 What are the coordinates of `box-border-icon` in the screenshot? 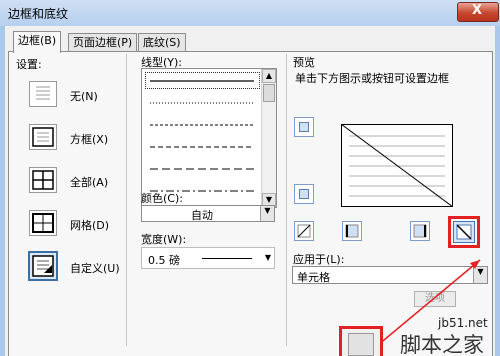 It's located at (43, 137).